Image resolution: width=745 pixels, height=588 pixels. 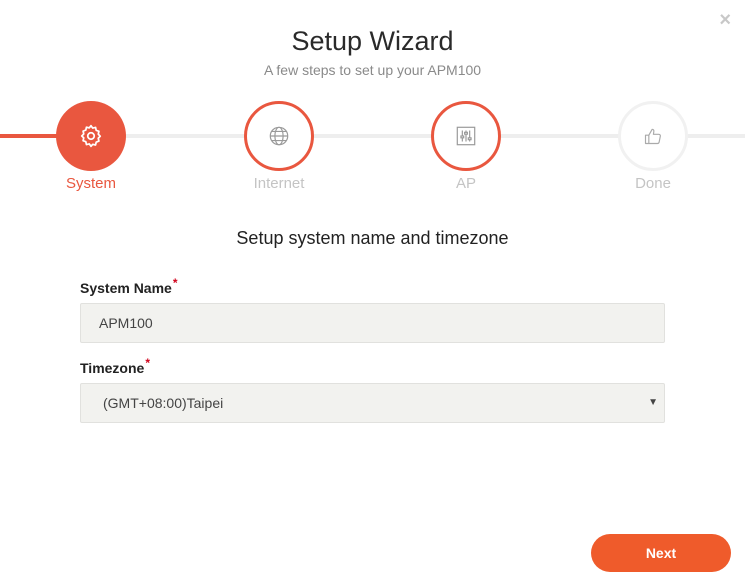 What do you see at coordinates (465, 183) in the screenshot?
I see `step-ap-label: AP` at bounding box center [465, 183].